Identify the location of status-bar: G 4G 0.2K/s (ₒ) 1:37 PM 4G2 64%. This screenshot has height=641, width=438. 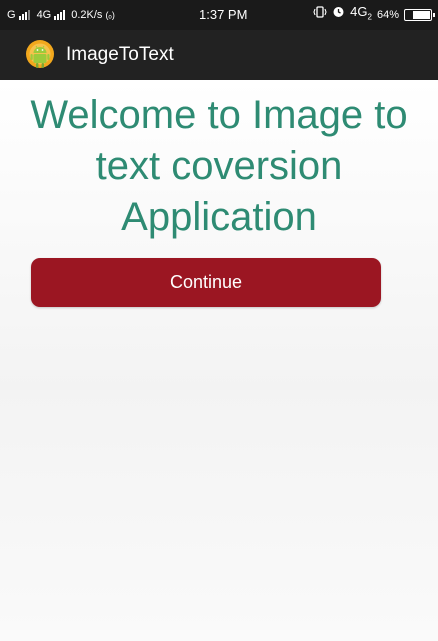
(219, 15).